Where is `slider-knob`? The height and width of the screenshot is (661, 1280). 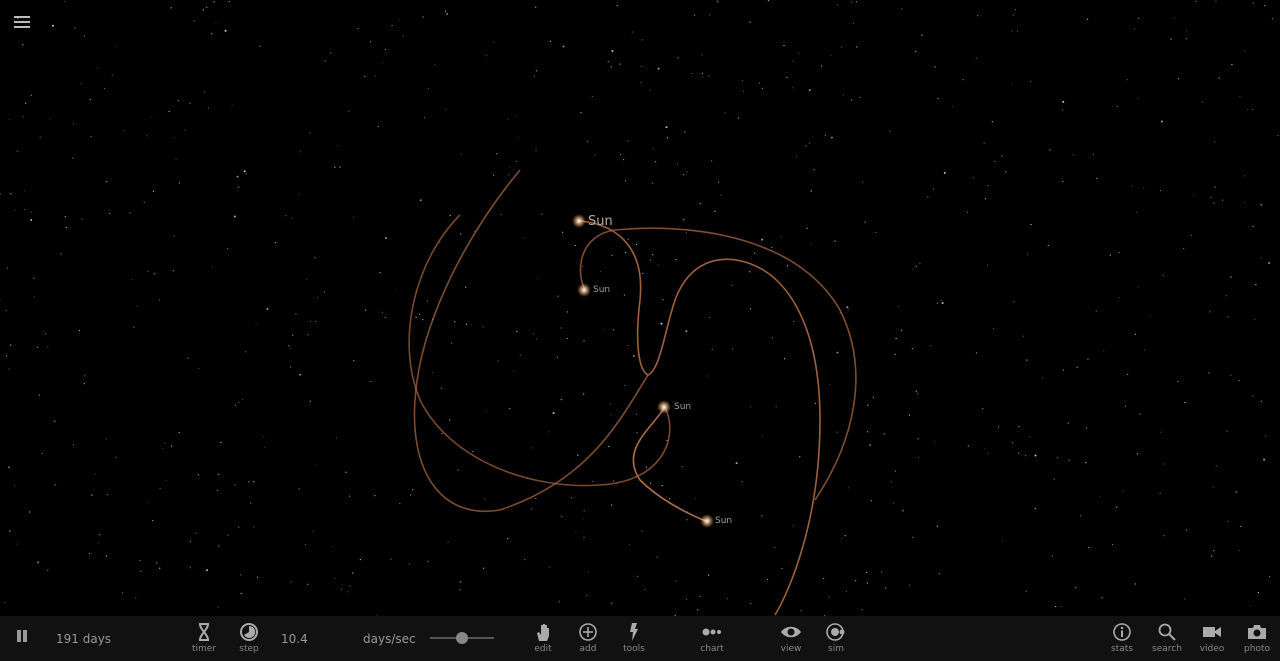 slider-knob is located at coordinates (462, 638).